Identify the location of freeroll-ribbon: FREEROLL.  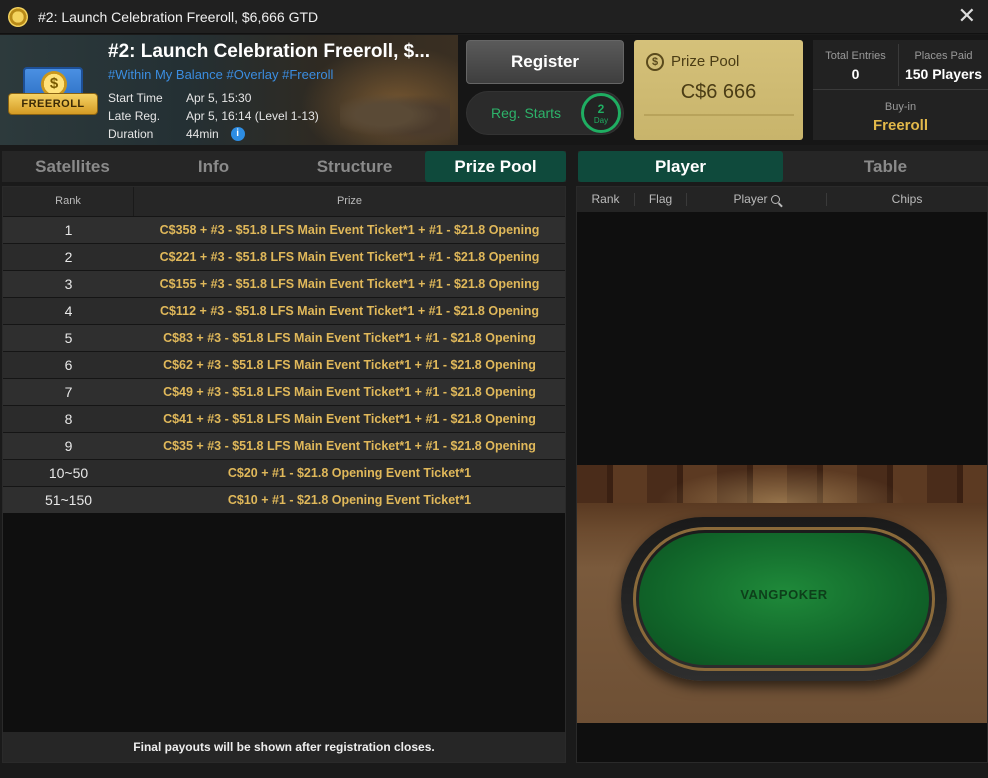
(53, 104).